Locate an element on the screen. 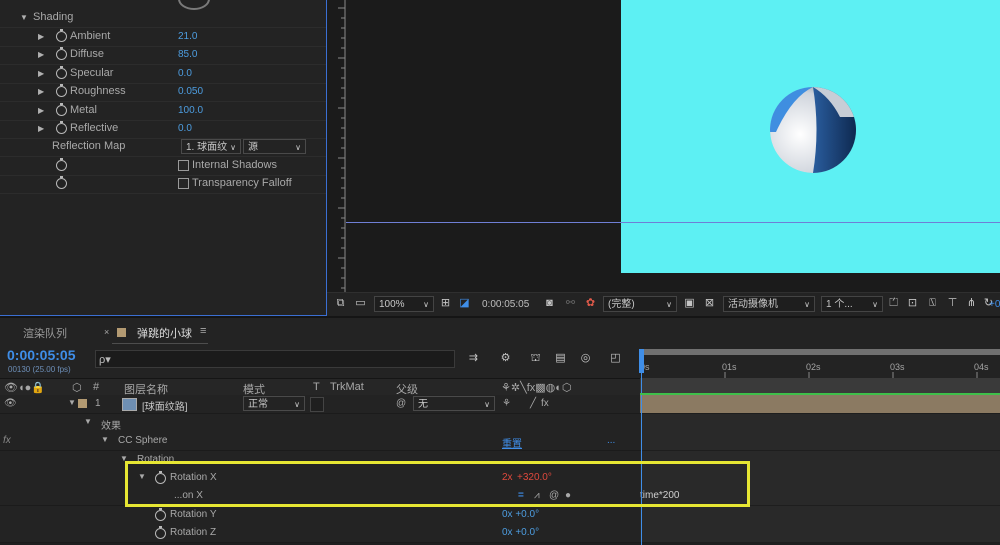 Image resolution: width=1000 pixels, height=545 pixels. layer-name: [球面纹路] is located at coordinates (165, 405).